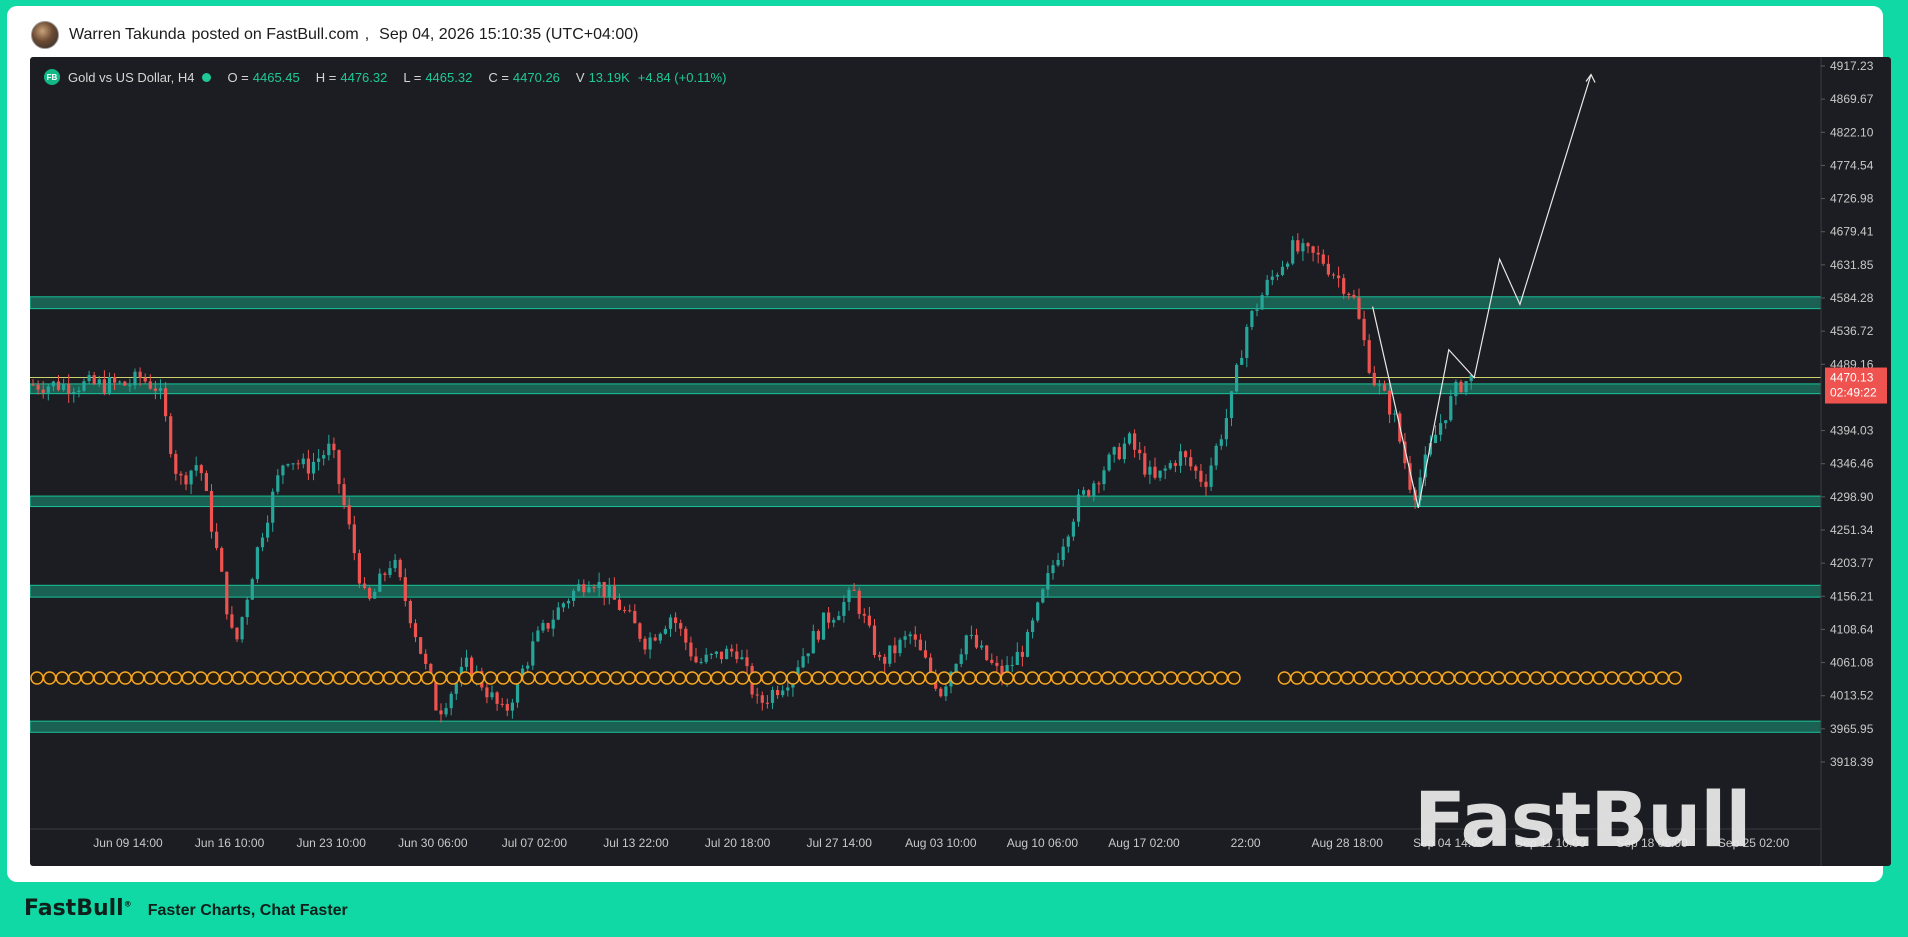  I want to click on support-resistance-zone, so click(926, 389).